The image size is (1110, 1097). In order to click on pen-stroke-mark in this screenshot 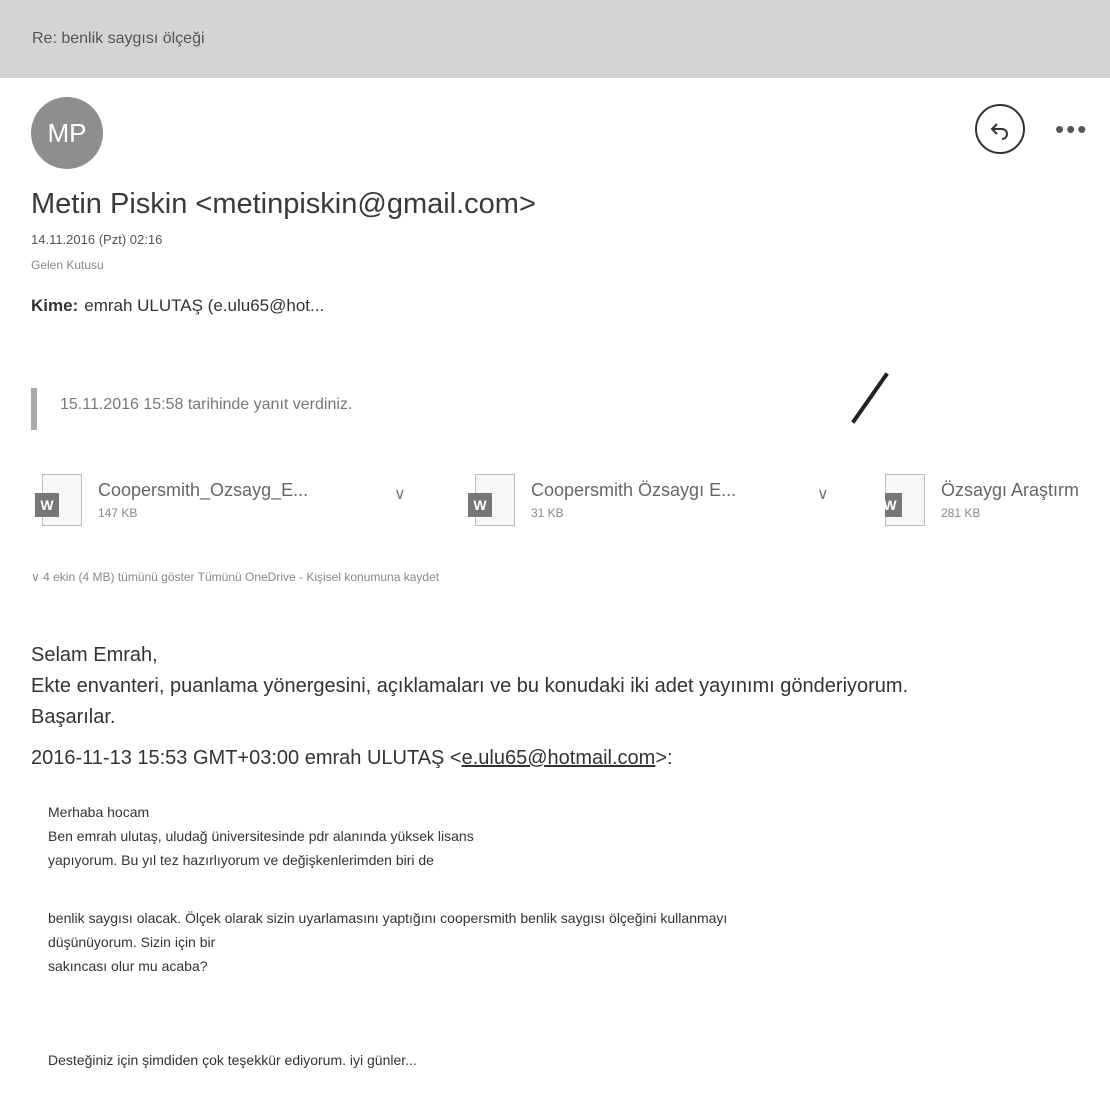, I will do `click(870, 398)`.